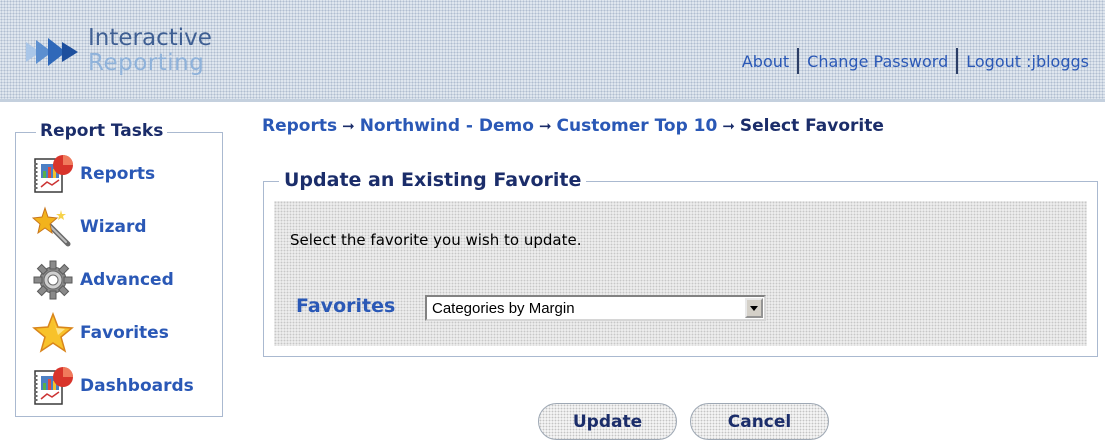 Image resolution: width=1105 pixels, height=444 pixels. What do you see at coordinates (137, 386) in the screenshot?
I see `sidebar-item-label: Dashboards` at bounding box center [137, 386].